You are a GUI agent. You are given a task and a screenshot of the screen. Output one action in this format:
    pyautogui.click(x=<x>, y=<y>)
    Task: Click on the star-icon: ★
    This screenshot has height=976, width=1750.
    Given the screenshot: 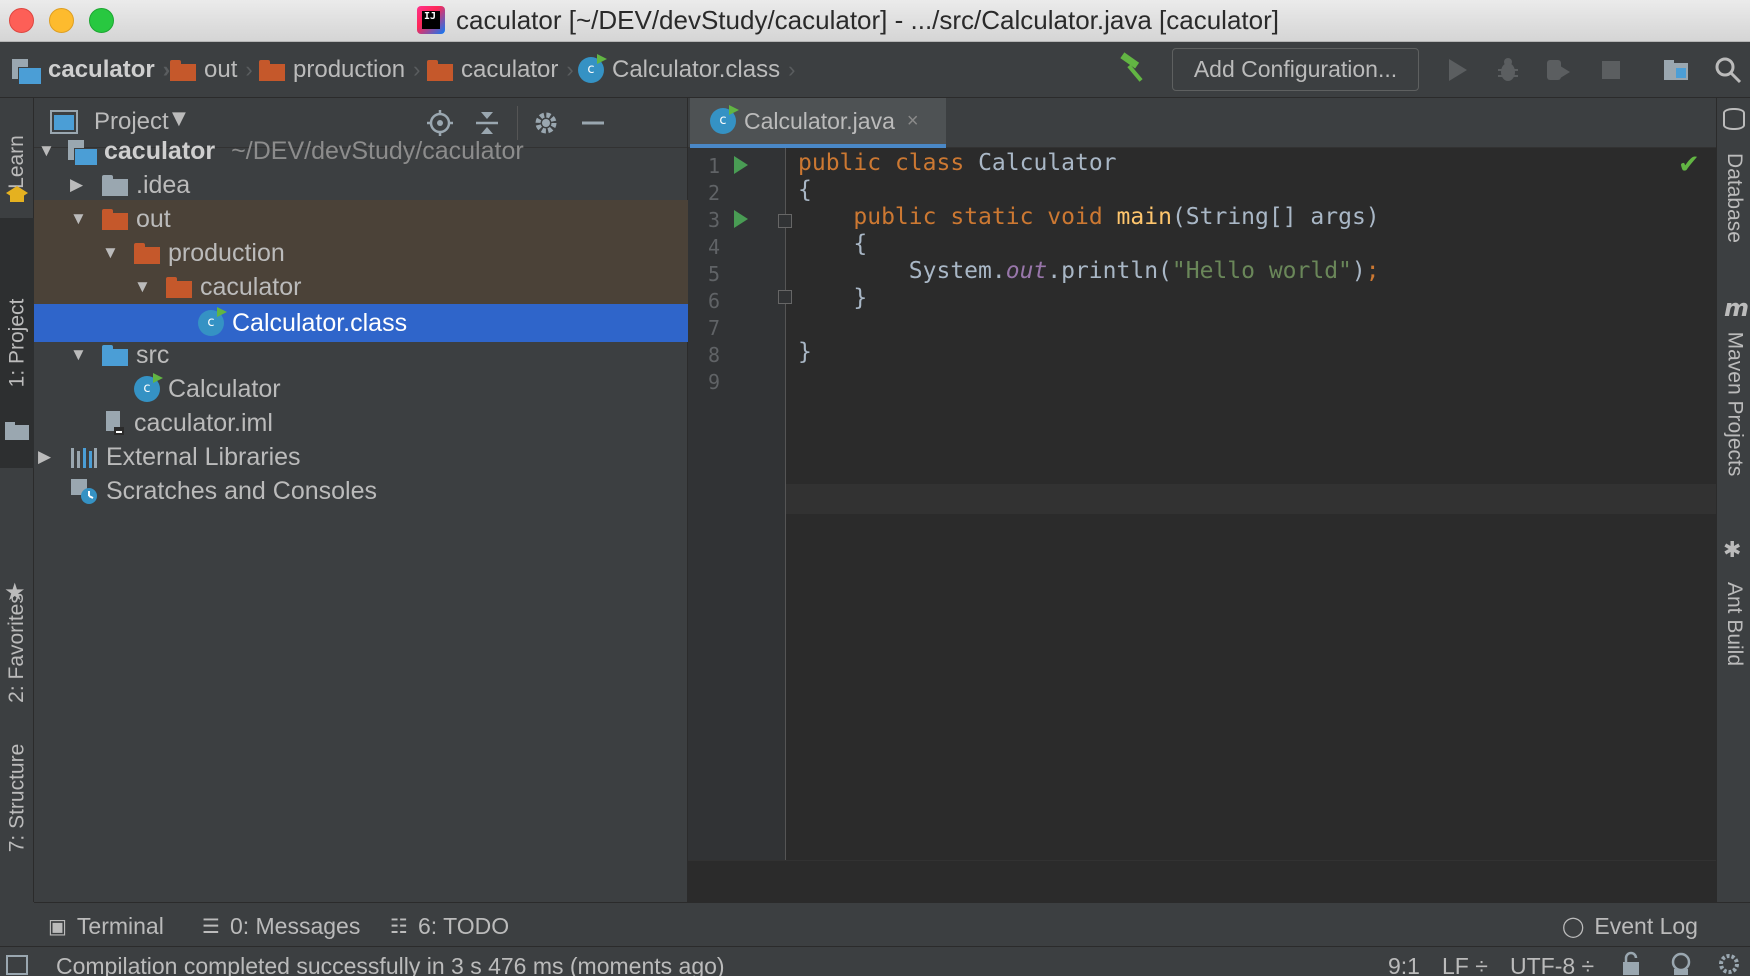 What is the action you would take?
    pyautogui.click(x=15, y=592)
    